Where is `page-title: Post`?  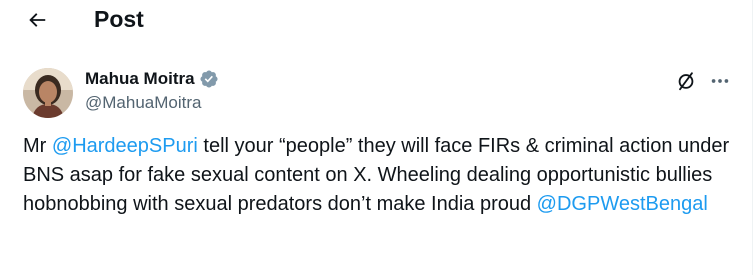
page-title: Post is located at coordinates (119, 19).